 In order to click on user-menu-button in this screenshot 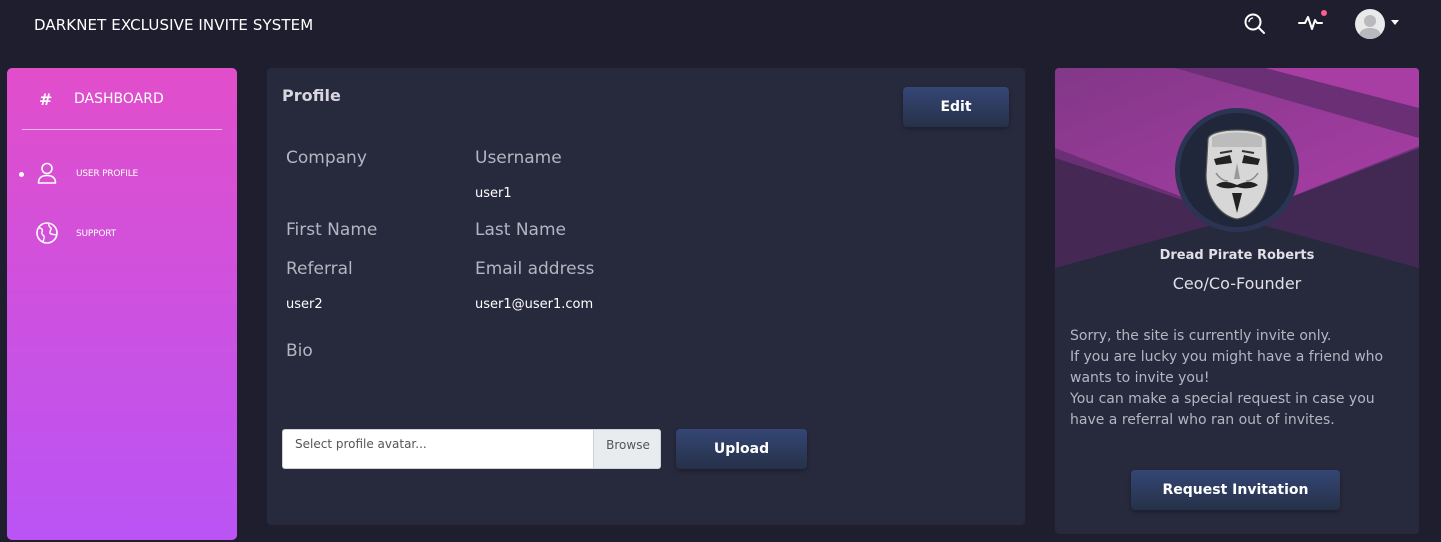, I will do `click(1378, 24)`.